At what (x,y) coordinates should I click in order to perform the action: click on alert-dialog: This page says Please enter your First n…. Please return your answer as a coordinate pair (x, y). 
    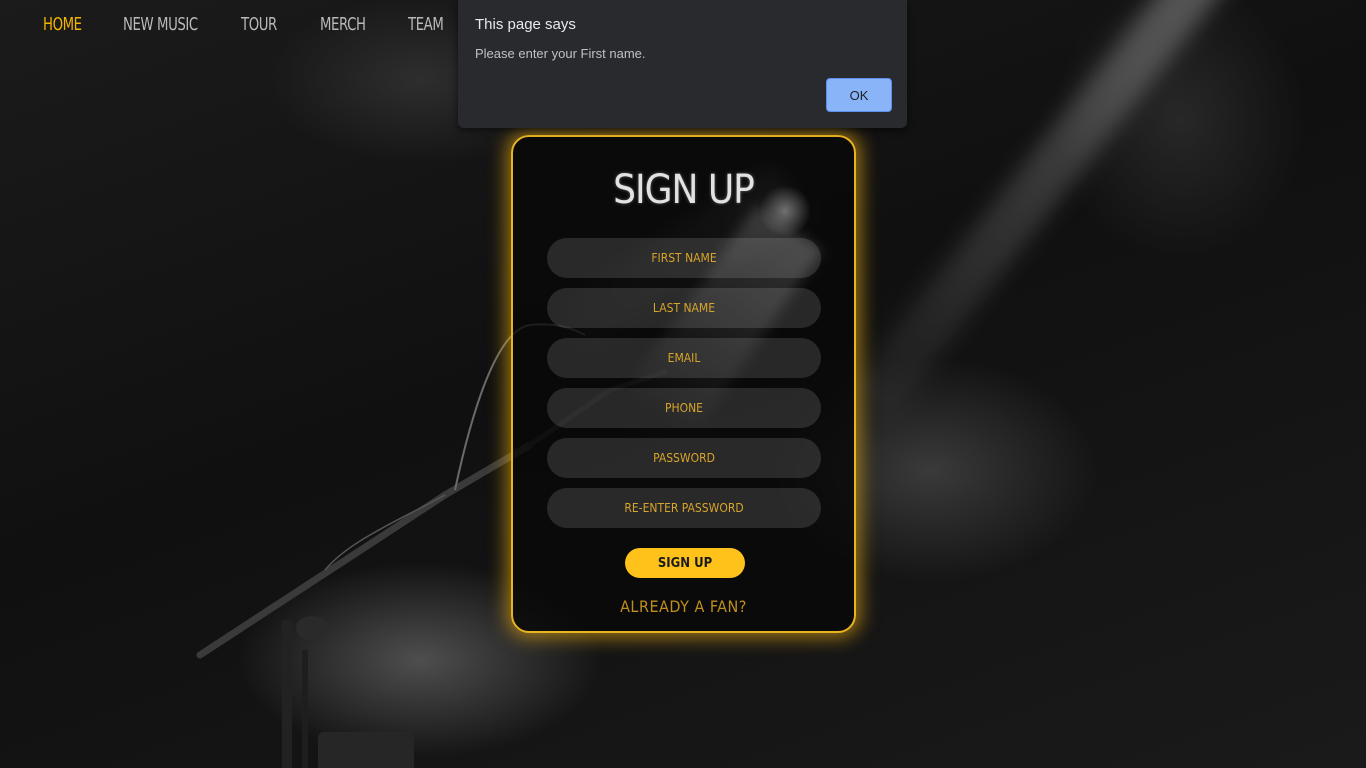
    Looking at the image, I should click on (682, 64).